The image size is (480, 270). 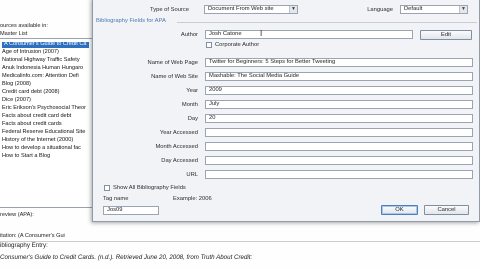 What do you see at coordinates (240, 241) in the screenshot?
I see `divider` at bounding box center [240, 241].